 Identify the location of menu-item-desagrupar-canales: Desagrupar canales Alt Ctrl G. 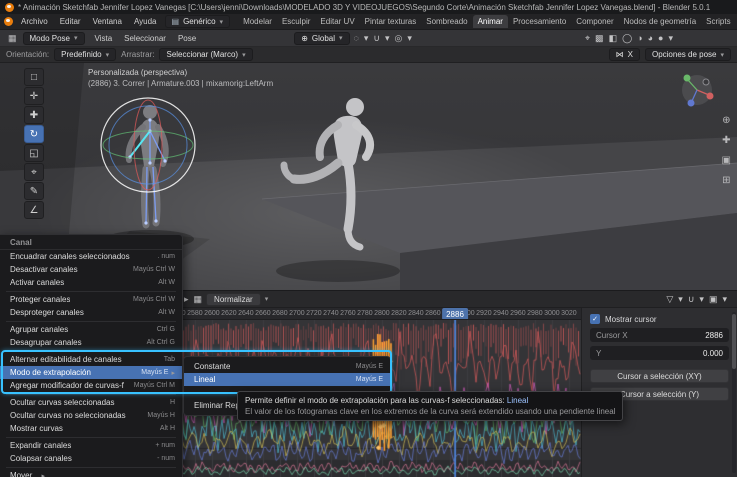
(91, 342).